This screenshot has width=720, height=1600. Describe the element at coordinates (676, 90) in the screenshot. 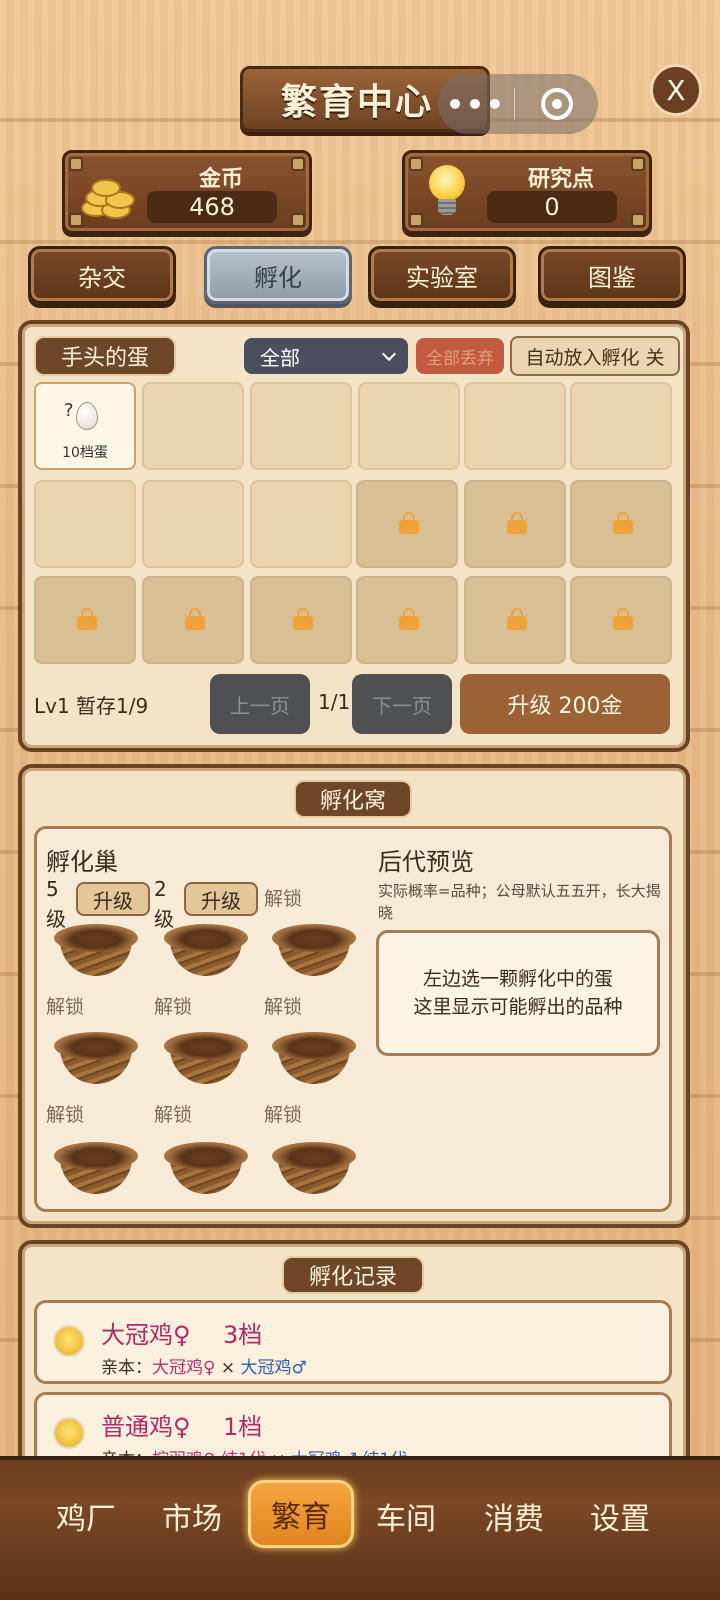

I see `close-button: X` at that location.